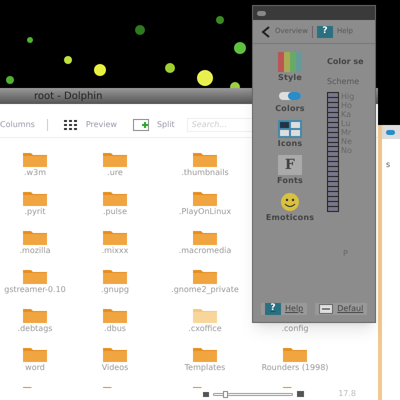  I want to click on dots-grid-icon, so click(71, 125).